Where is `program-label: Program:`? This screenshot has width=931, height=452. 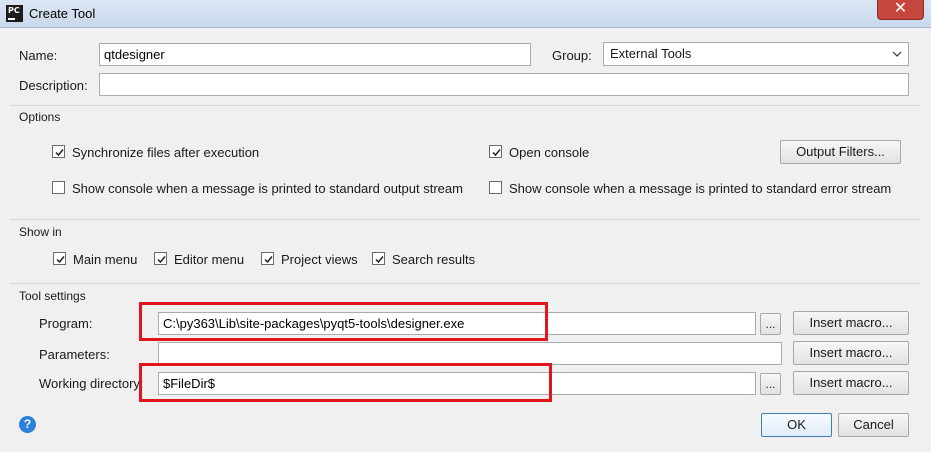
program-label: Program: is located at coordinates (66, 323).